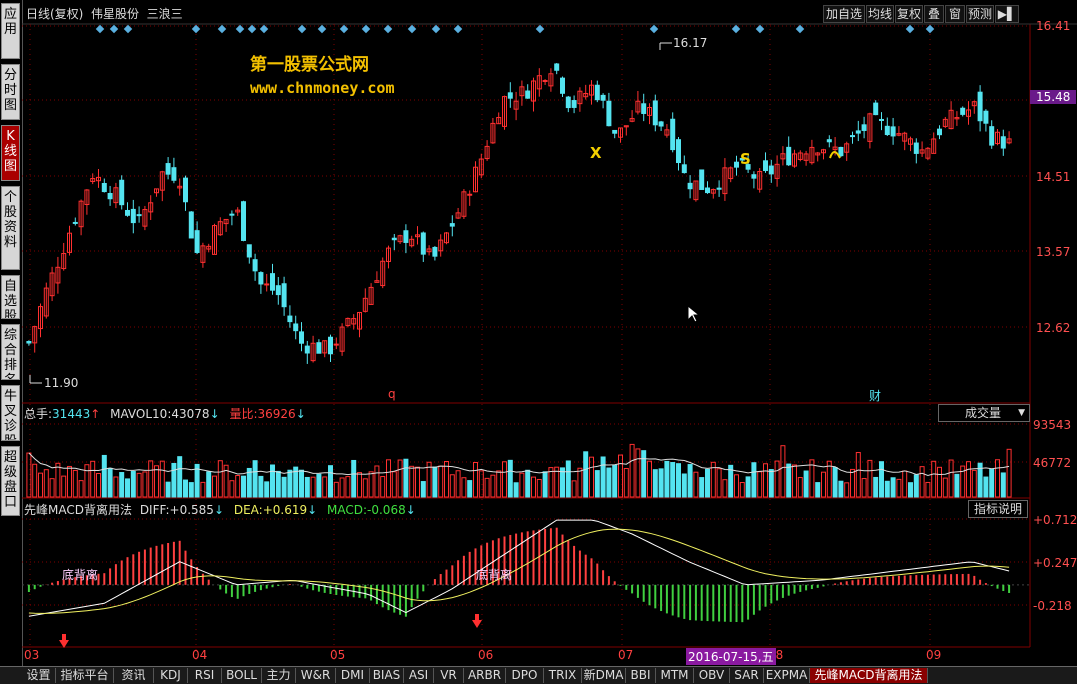 The width and height of the screenshot is (1077, 684). Describe the element at coordinates (869, 675) in the screenshot. I see `indicator-tab: 先峰MACD背离用法` at that location.